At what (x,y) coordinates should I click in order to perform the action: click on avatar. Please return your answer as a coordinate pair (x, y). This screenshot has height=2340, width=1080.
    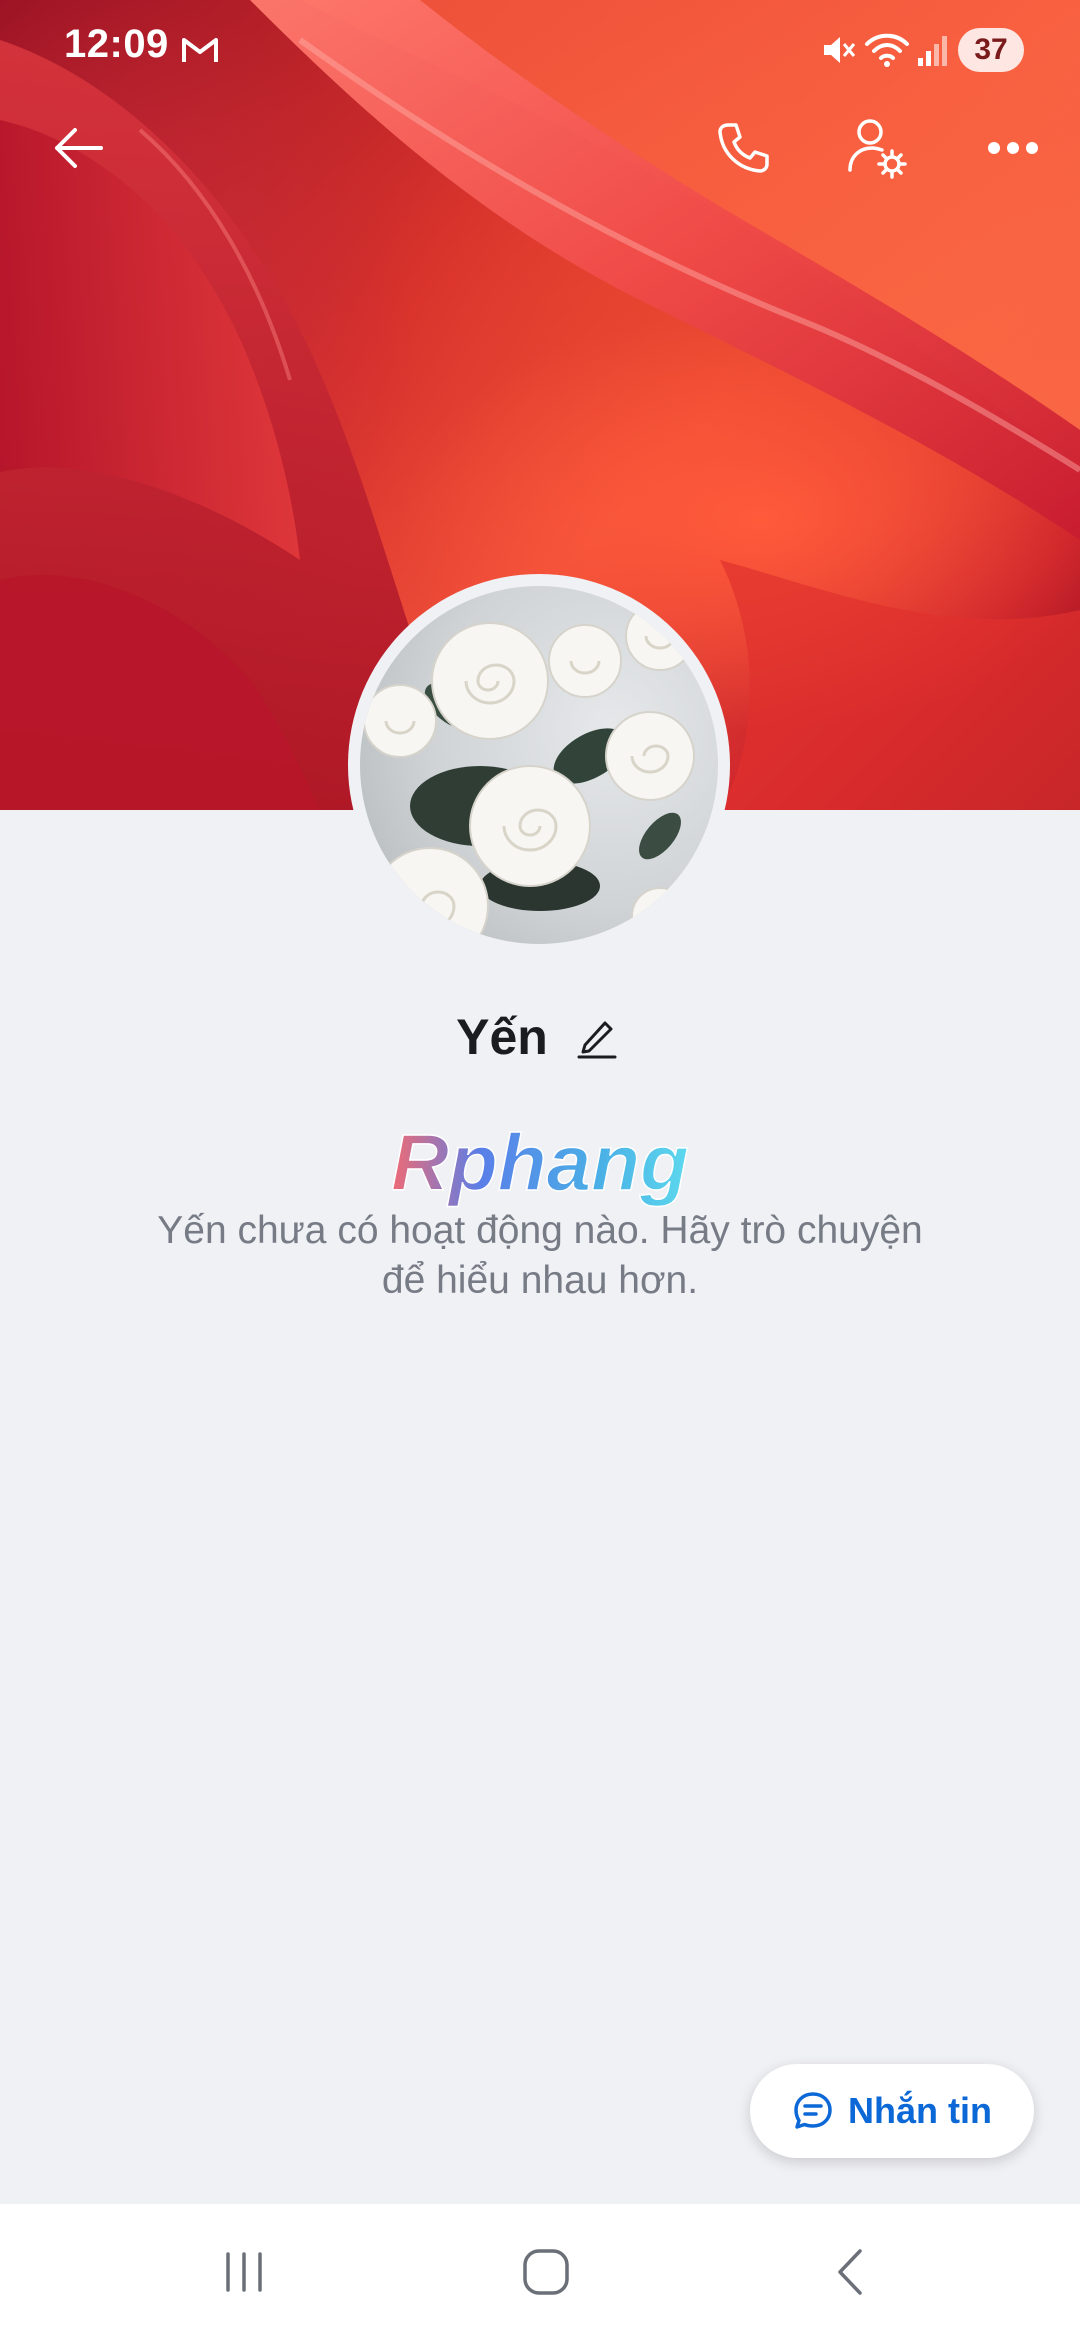
    Looking at the image, I should click on (539, 765).